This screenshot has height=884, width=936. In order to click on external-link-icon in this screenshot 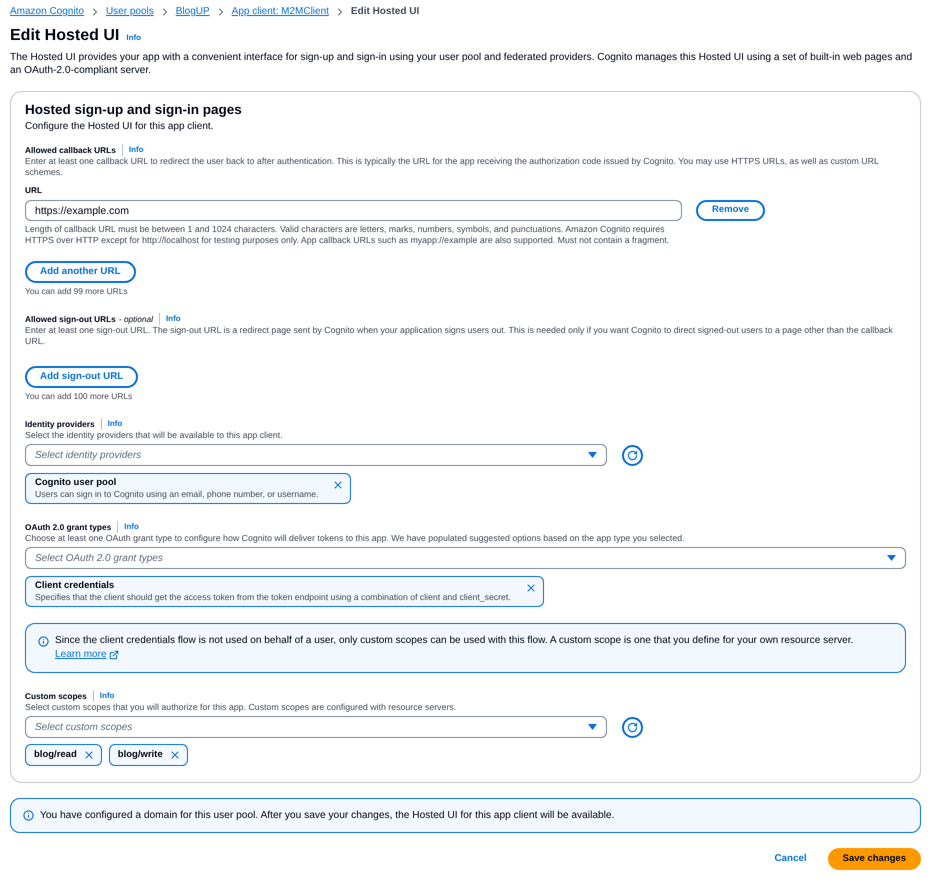, I will do `click(113, 655)`.